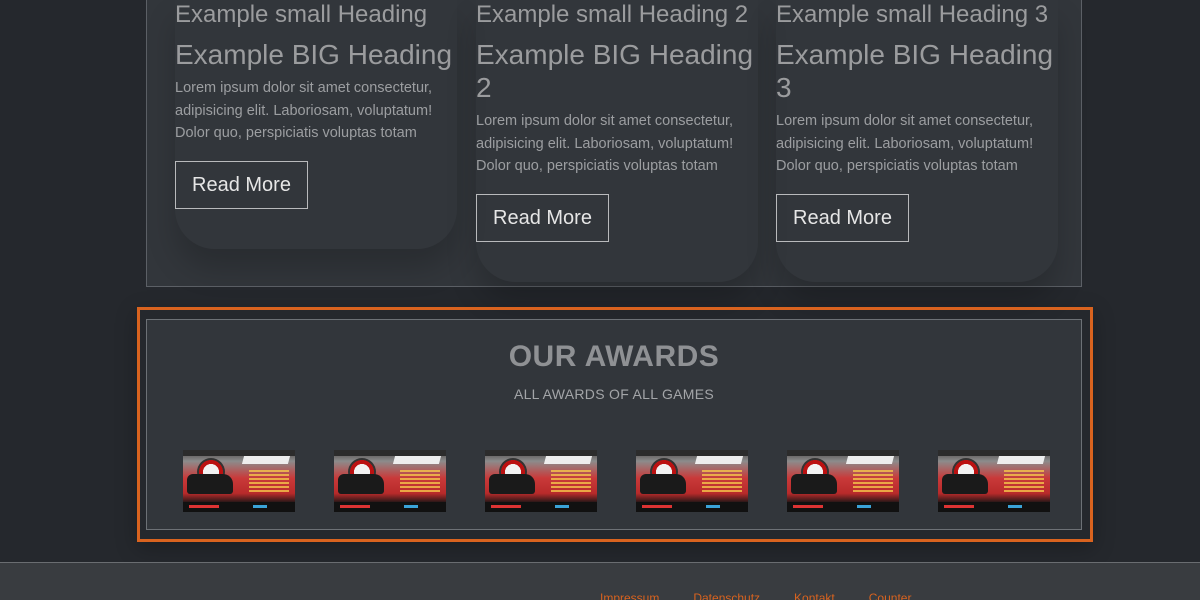 The height and width of the screenshot is (600, 1200). What do you see at coordinates (726, 595) in the screenshot?
I see `footer-link-datenschutz: Datenschutz` at bounding box center [726, 595].